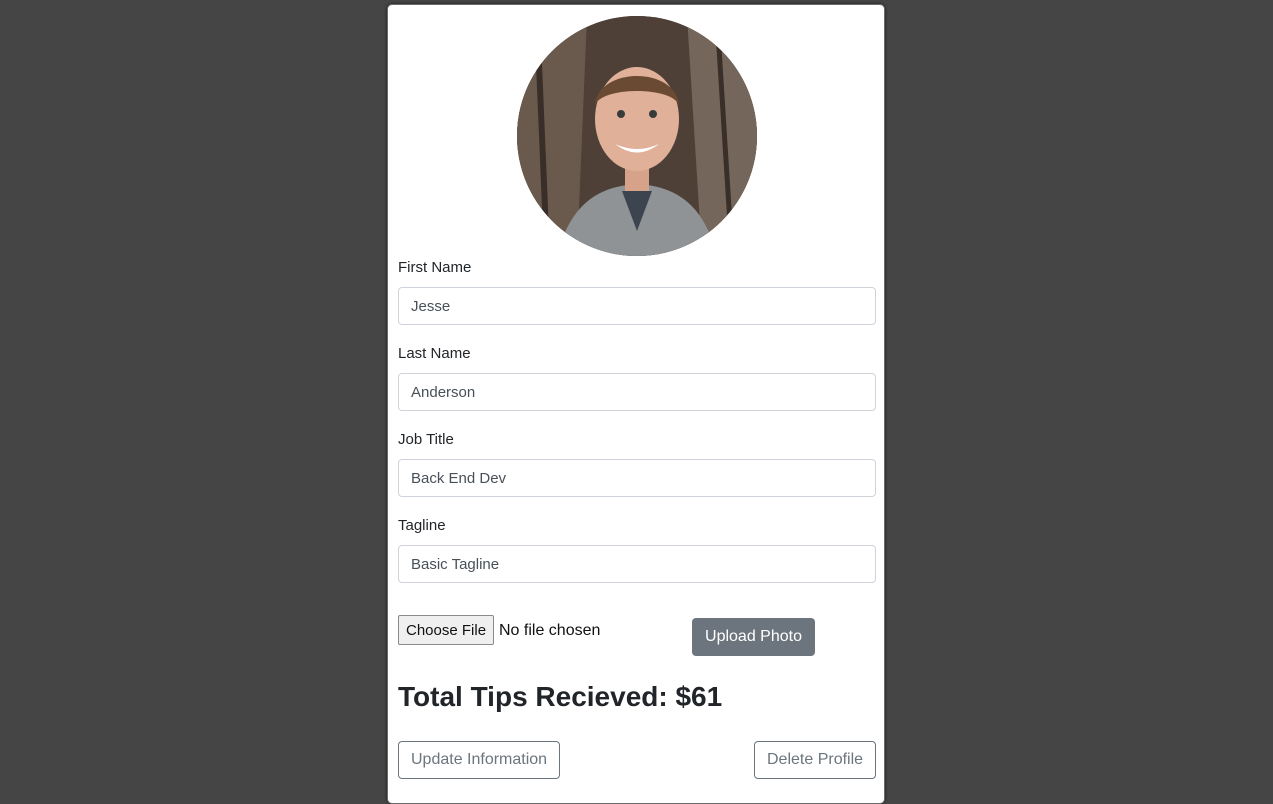  What do you see at coordinates (422, 525) in the screenshot?
I see `tagline-label: Tagline` at bounding box center [422, 525].